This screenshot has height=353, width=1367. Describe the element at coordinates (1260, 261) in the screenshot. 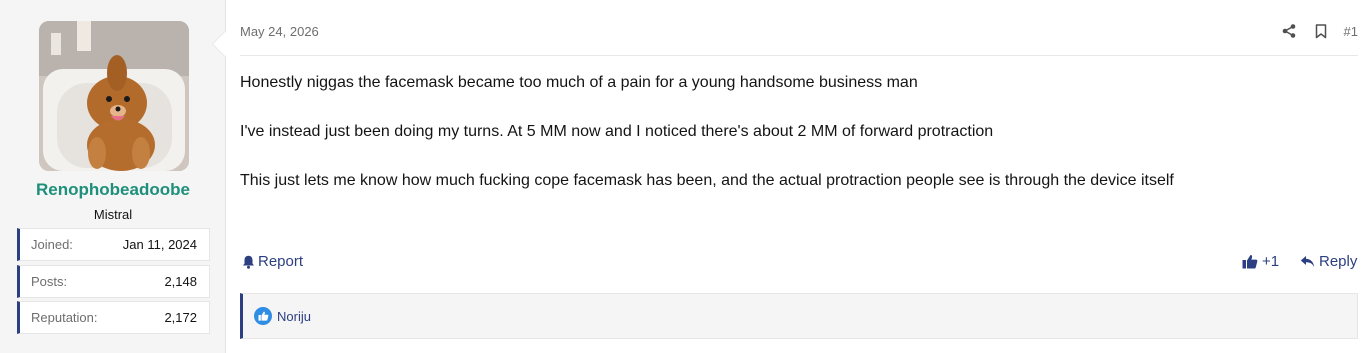

I see `react-button: +1` at that location.